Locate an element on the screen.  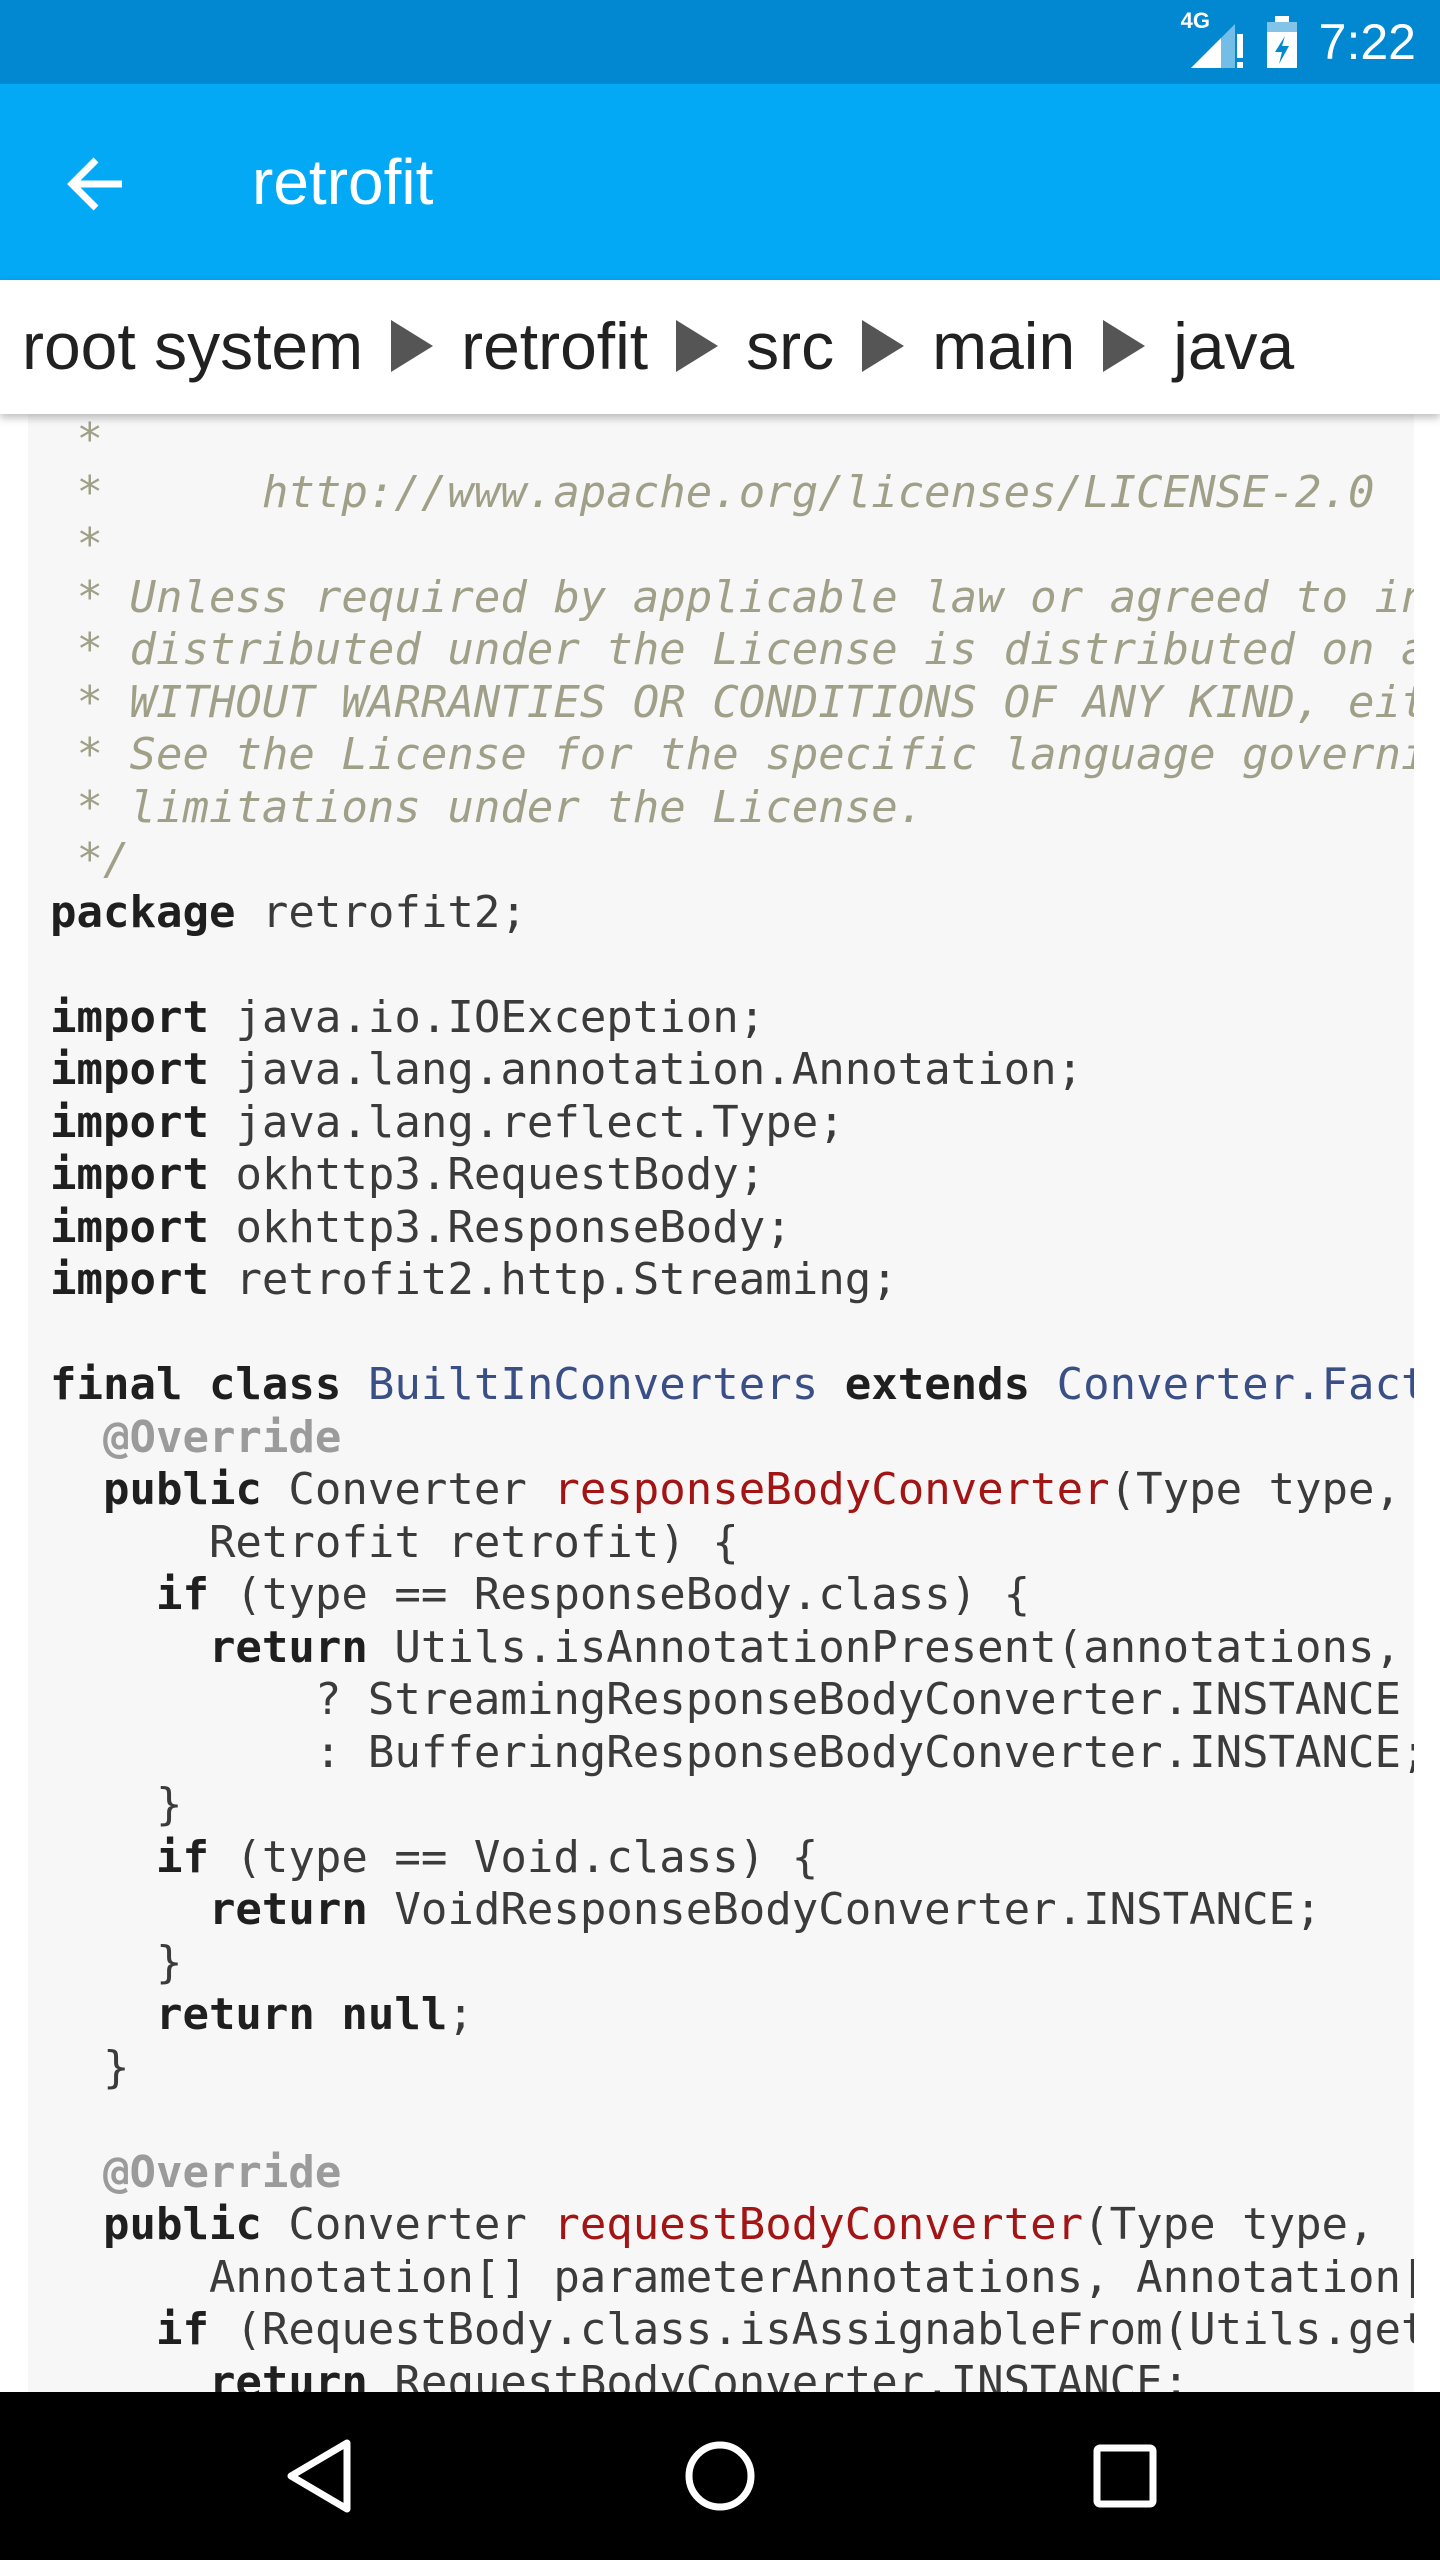
arrow-back-icon is located at coordinates (94, 184).